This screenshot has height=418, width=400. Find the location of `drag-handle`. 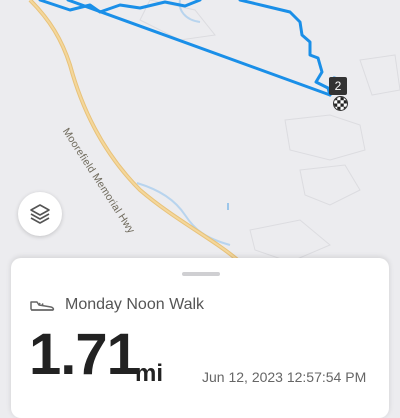

drag-handle is located at coordinates (201, 274).